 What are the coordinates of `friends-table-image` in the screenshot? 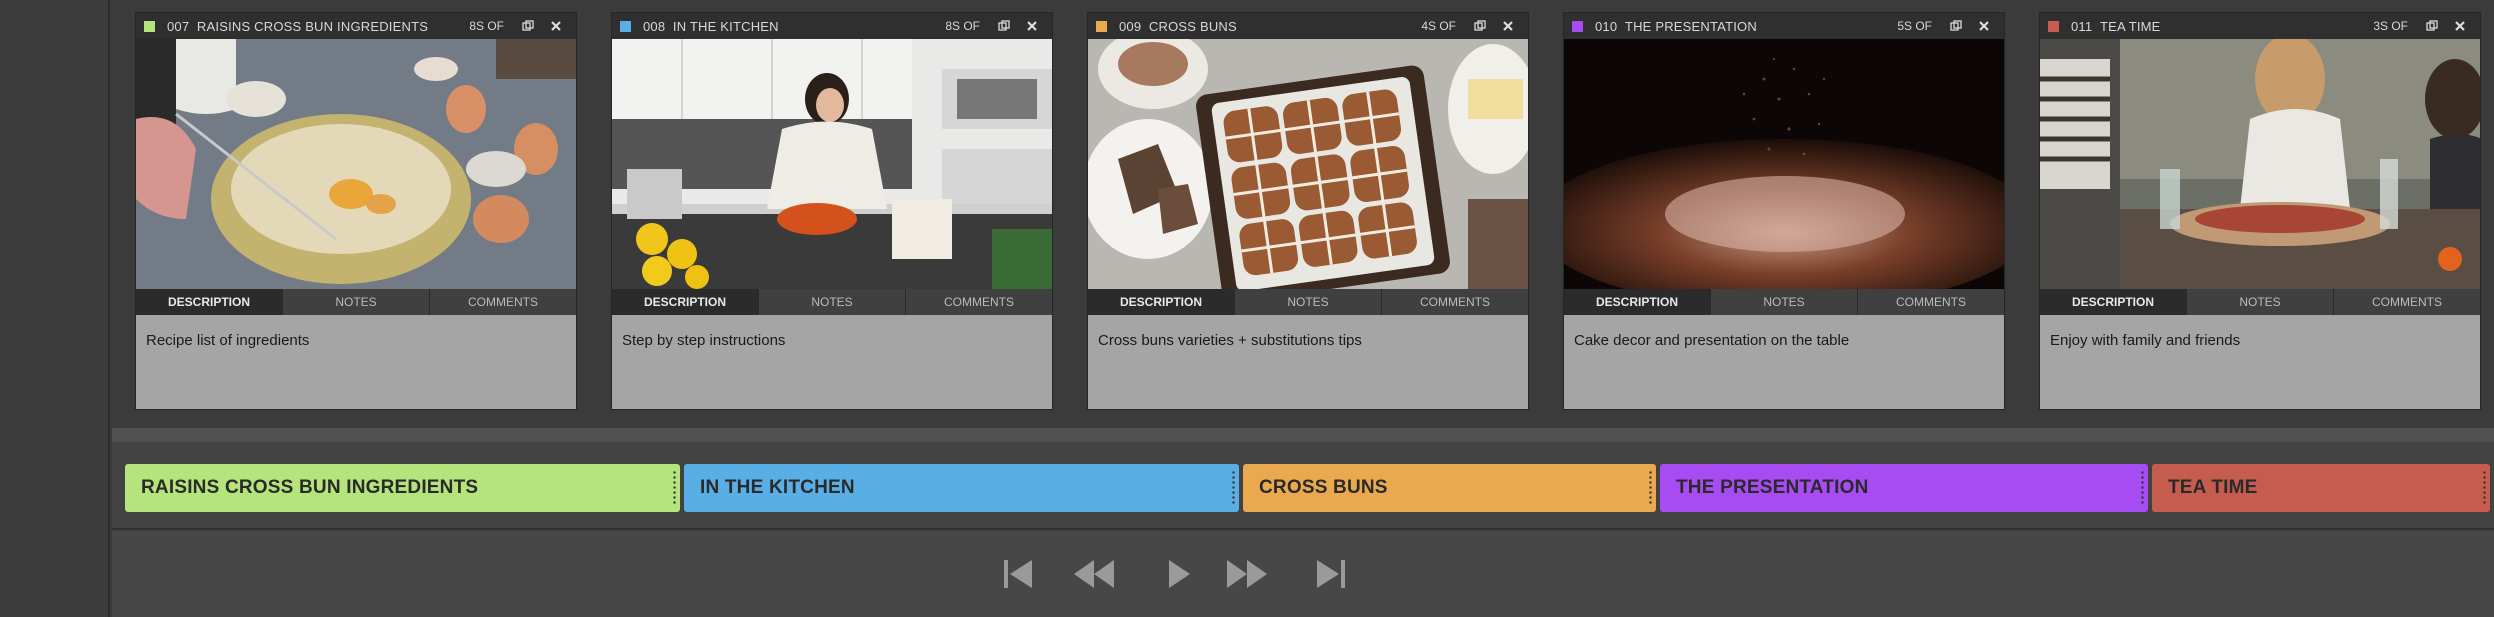 It's located at (2260, 164).